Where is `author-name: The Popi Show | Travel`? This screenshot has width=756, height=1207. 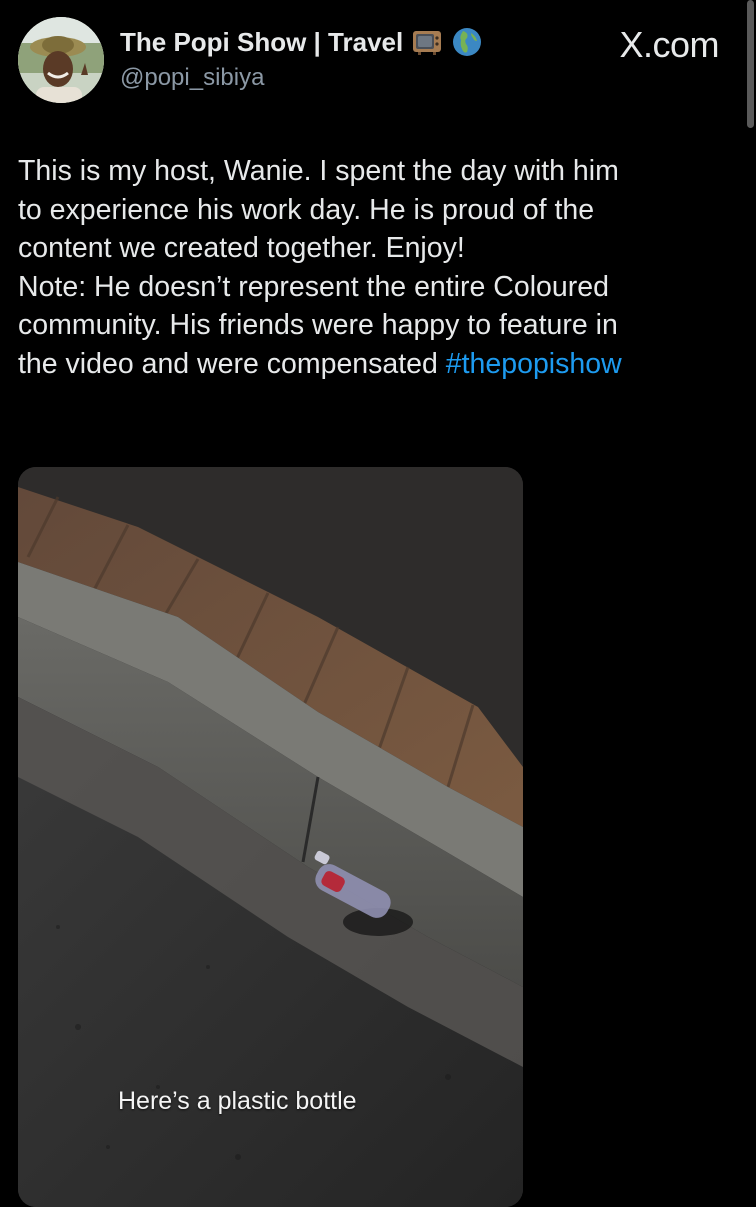
author-name: The Popi Show | Travel is located at coordinates (301, 42).